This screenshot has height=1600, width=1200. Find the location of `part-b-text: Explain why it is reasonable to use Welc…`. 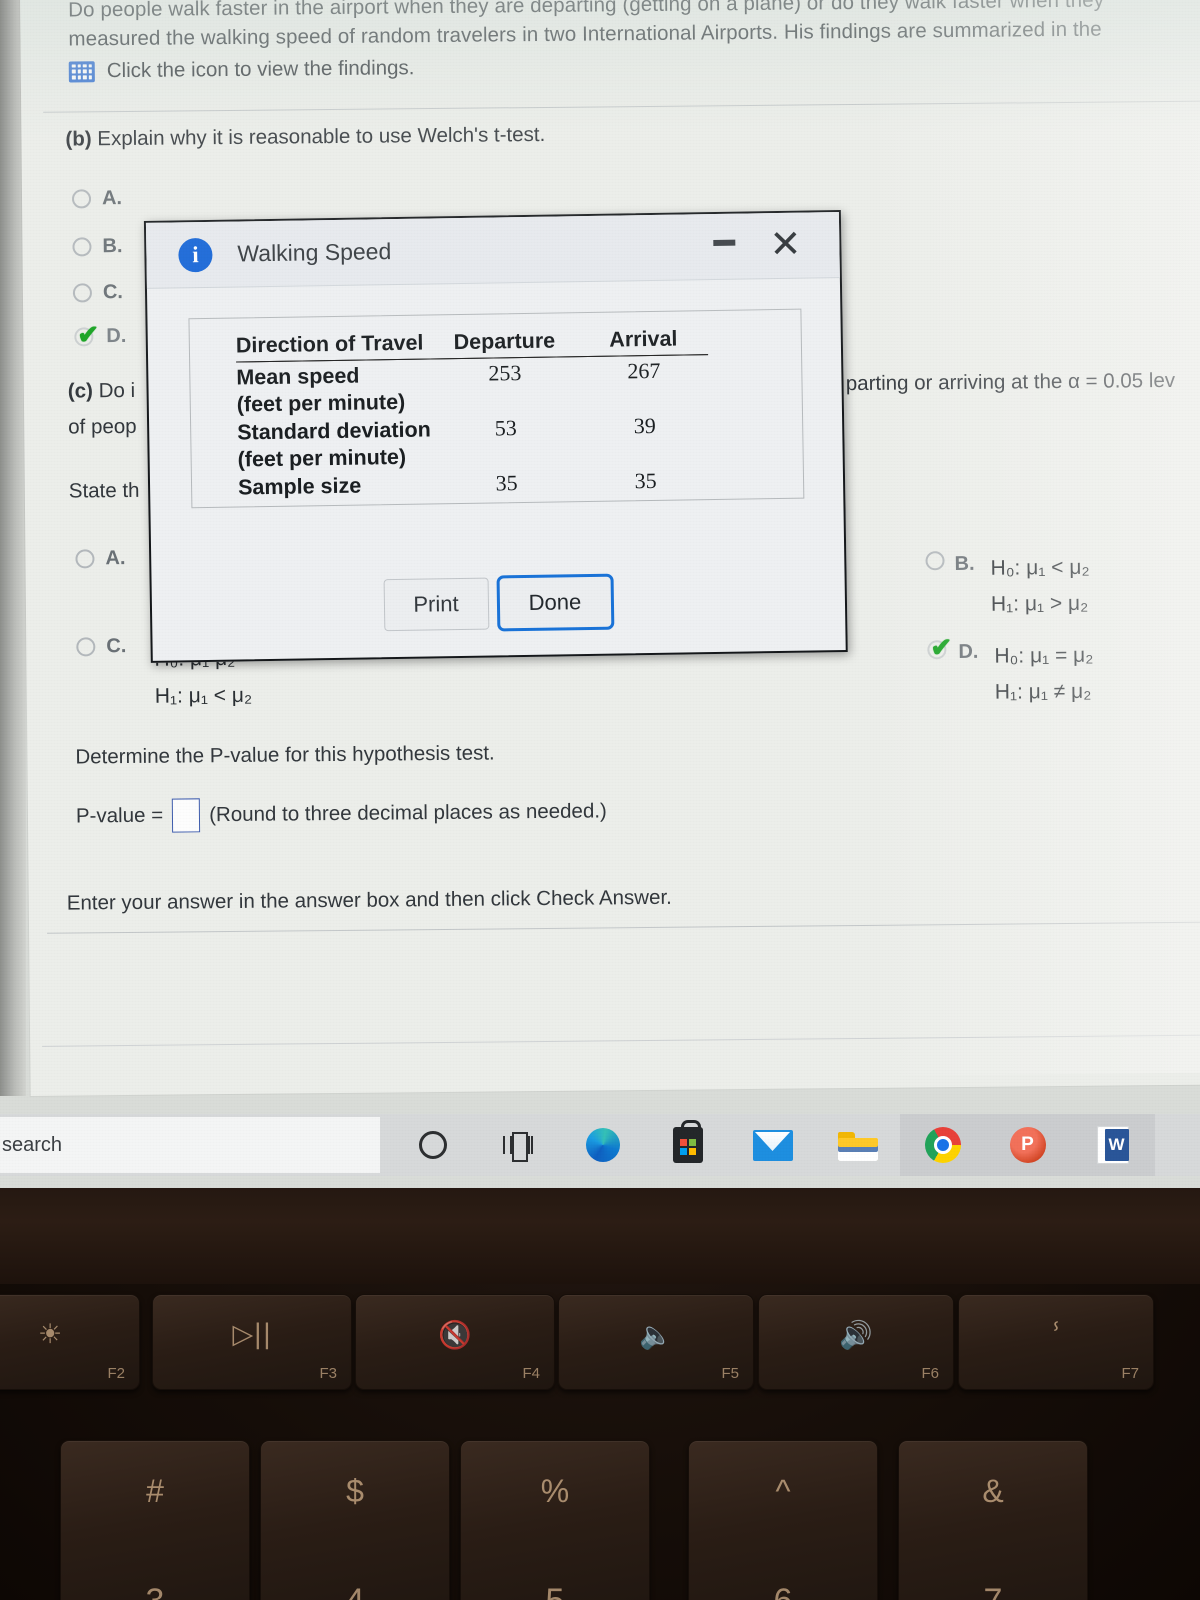

part-b-text: Explain why it is reasonable to use Welc… is located at coordinates (321, 136).